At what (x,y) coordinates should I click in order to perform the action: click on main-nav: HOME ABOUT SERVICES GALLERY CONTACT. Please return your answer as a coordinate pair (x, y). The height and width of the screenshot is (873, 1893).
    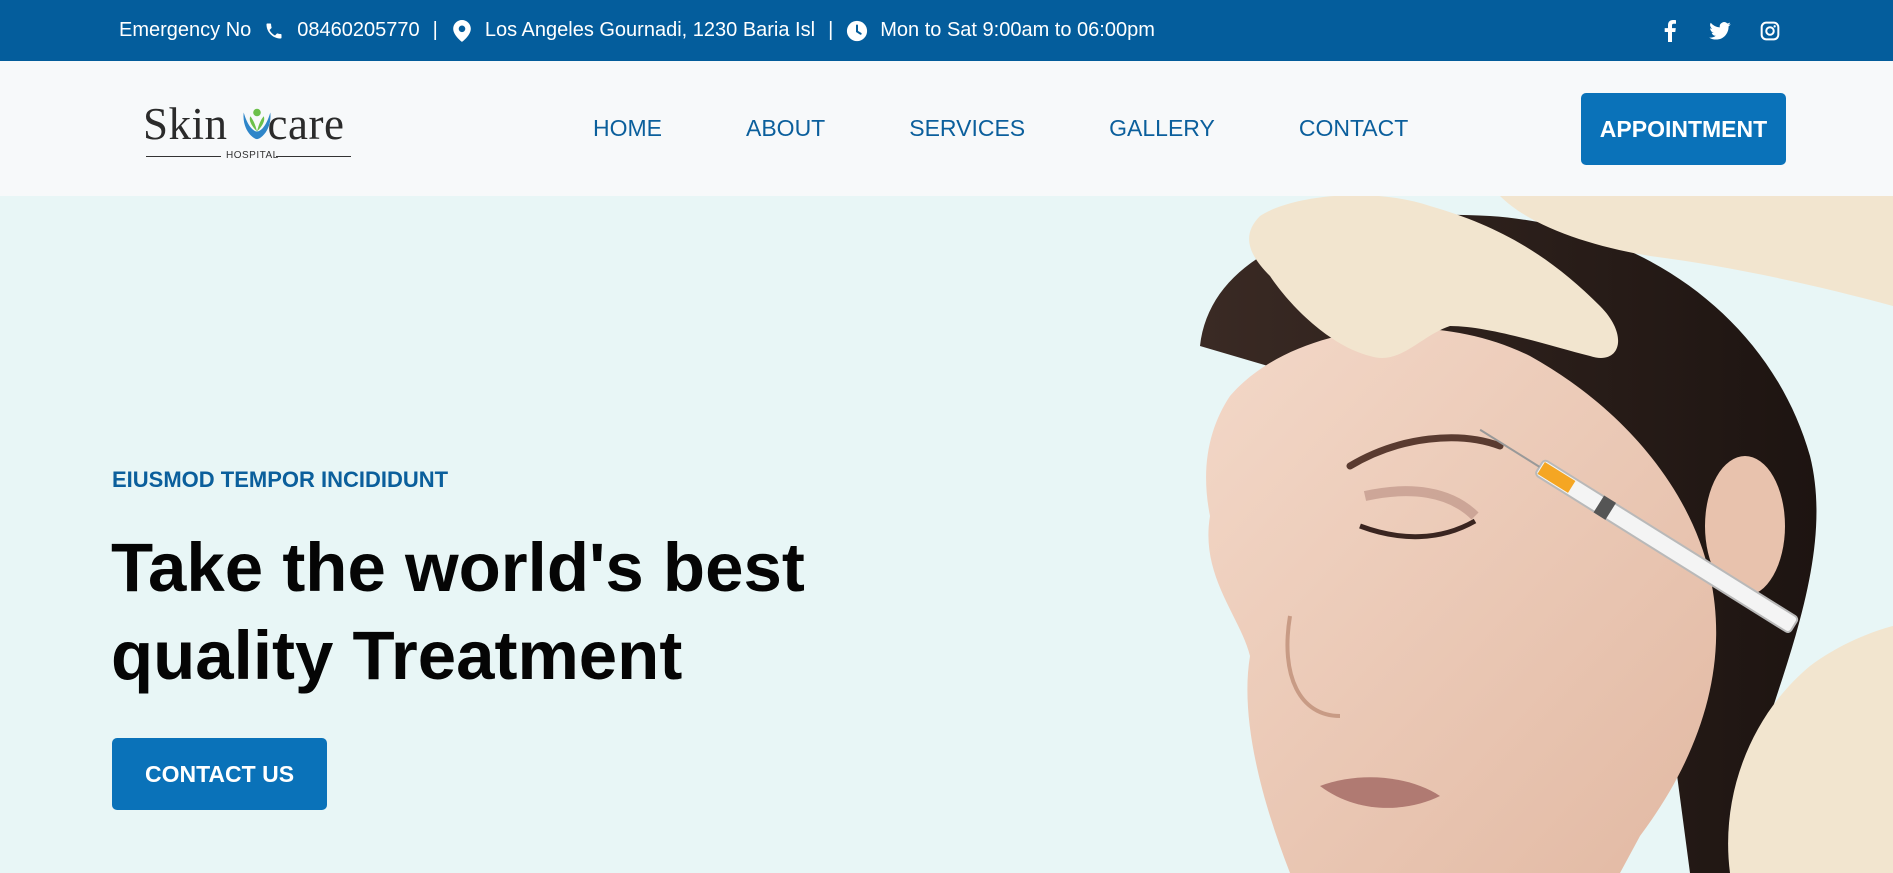
    Looking at the image, I should click on (1000, 128).